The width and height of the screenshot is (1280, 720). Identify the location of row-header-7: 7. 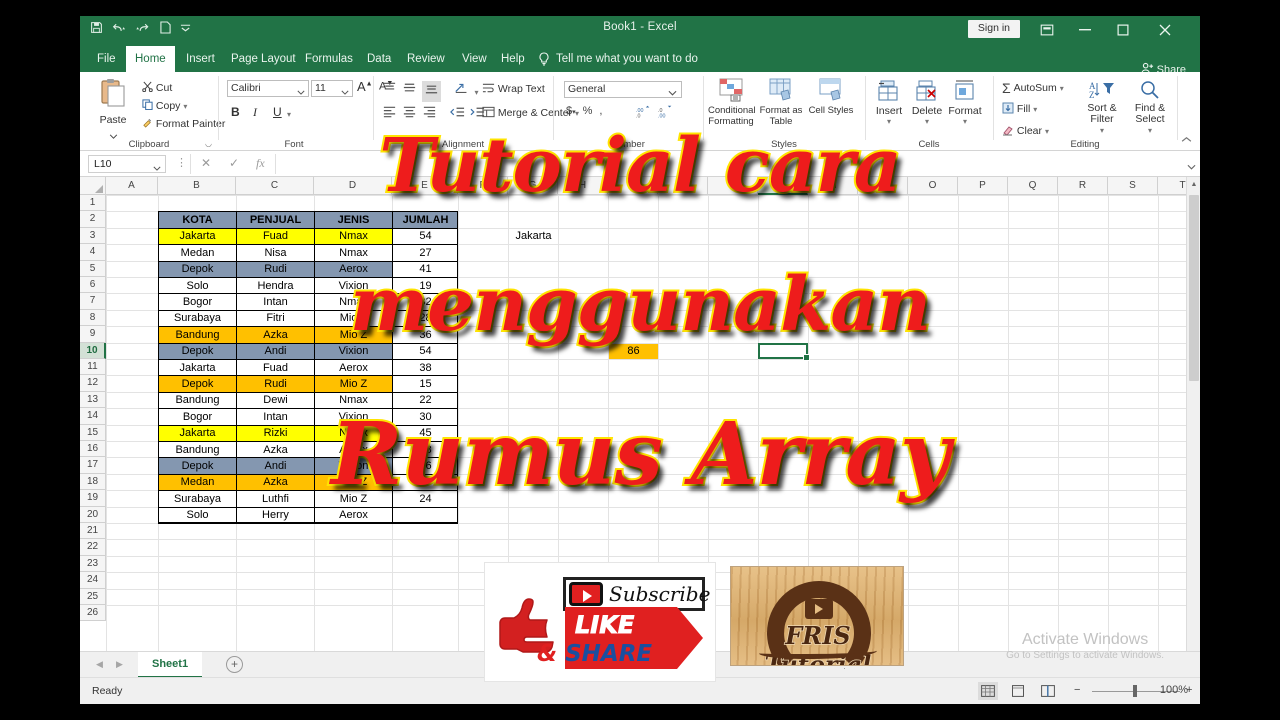
(93, 301).